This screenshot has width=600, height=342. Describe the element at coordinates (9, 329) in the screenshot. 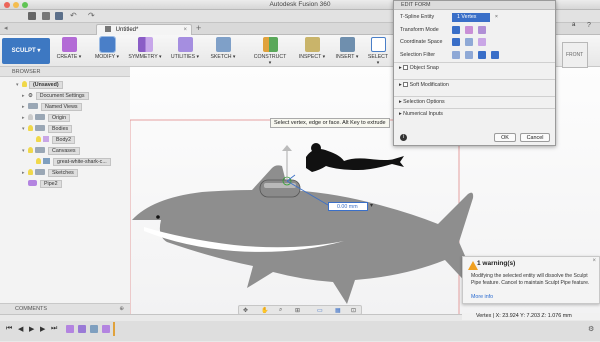

I see `timeline-first-icon: ⏮` at that location.